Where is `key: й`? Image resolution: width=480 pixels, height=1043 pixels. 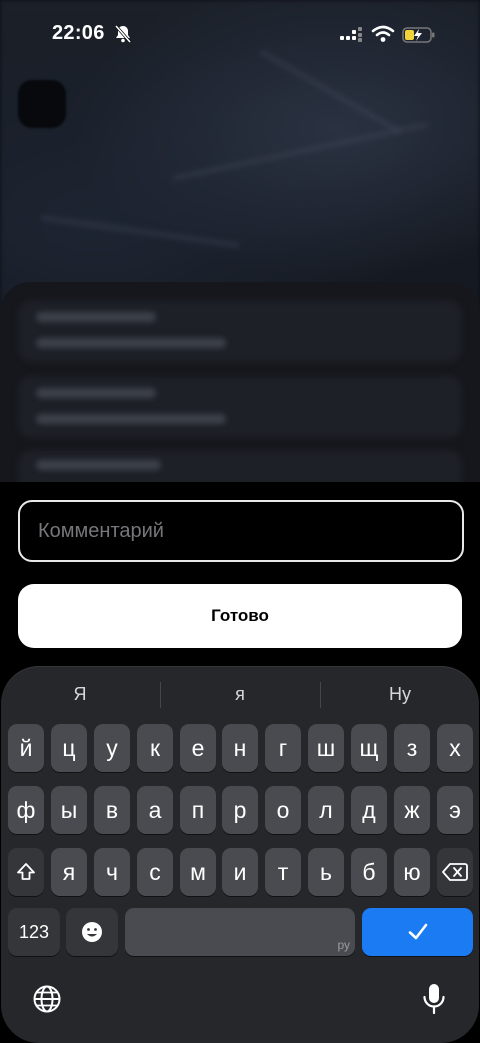 key: й is located at coordinates (26, 748).